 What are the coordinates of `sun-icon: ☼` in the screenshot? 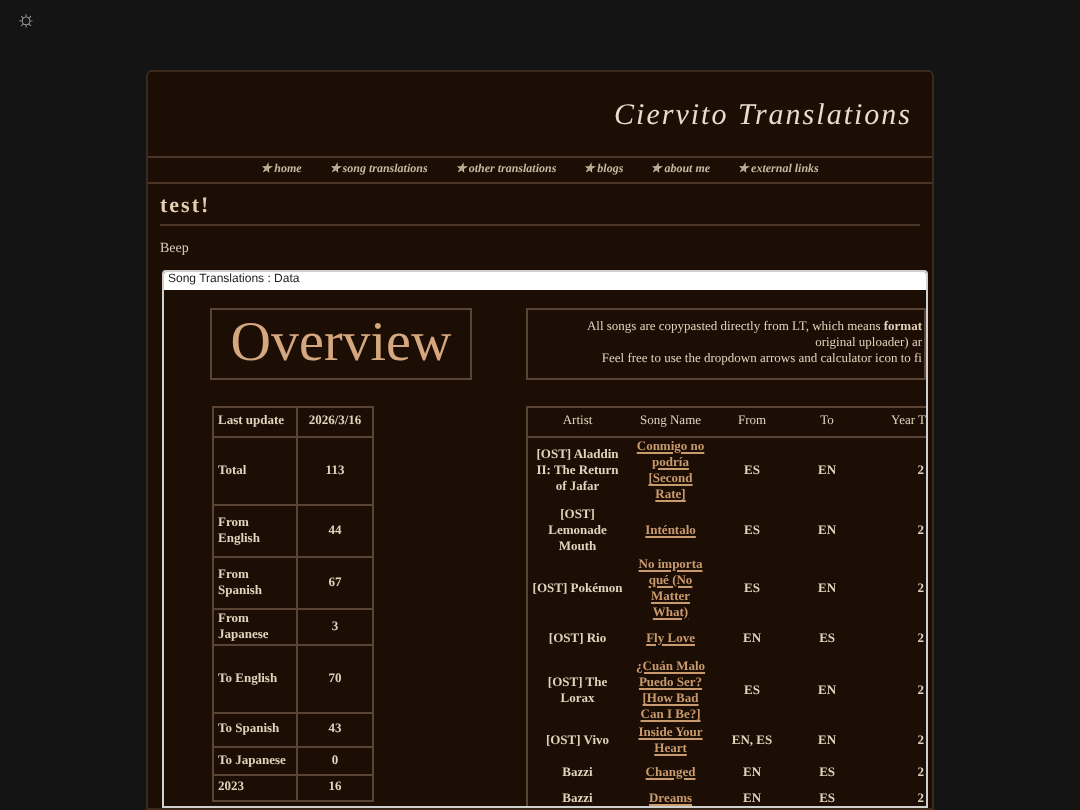 It's located at (26, 21).